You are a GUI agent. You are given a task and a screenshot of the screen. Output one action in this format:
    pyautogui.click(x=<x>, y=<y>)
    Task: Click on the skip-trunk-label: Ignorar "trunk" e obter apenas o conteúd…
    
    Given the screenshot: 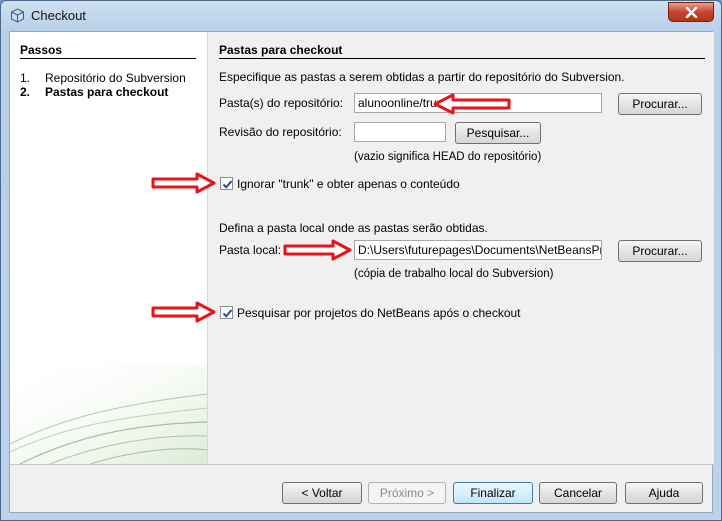 What is the action you would take?
    pyautogui.click(x=348, y=184)
    